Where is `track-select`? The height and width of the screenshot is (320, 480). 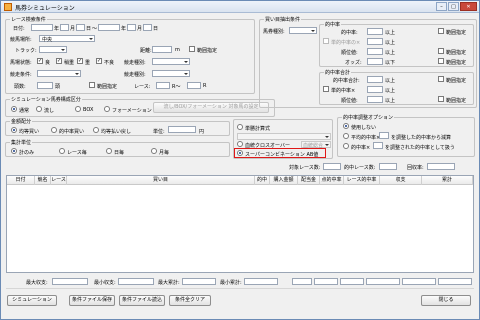
track-select is located at coordinates (53, 49).